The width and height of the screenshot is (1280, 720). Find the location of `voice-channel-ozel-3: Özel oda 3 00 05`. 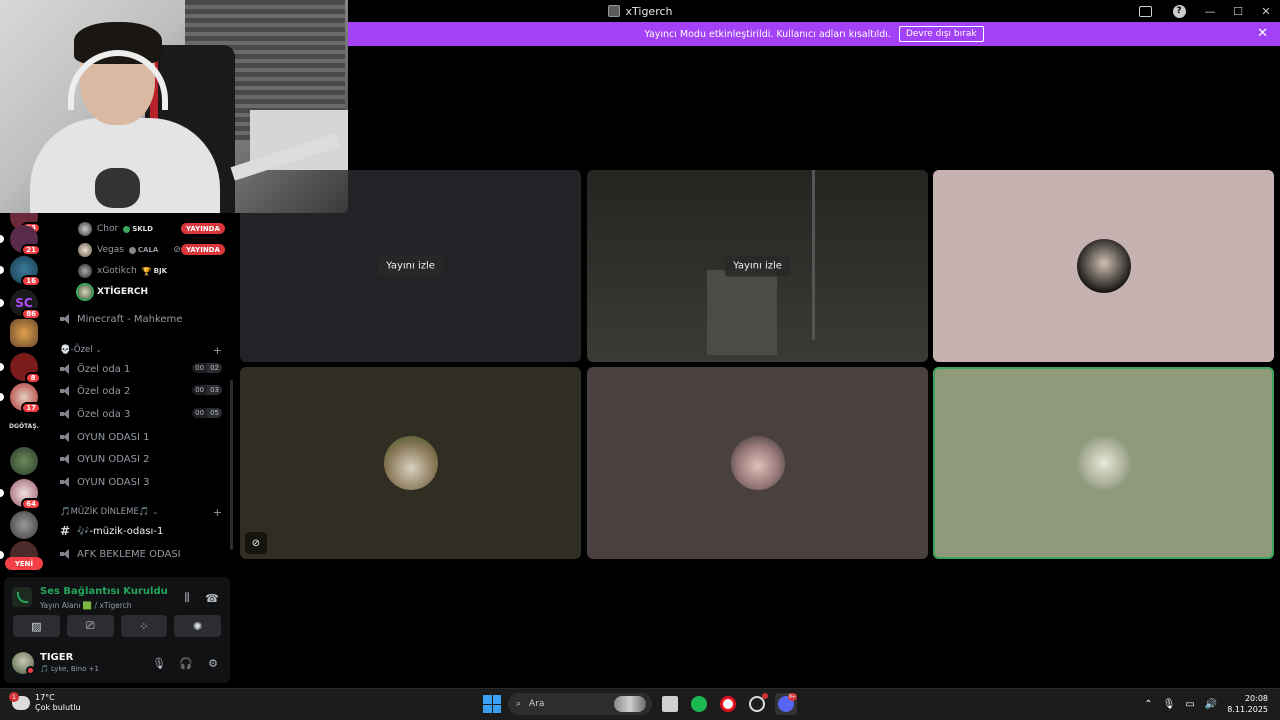

voice-channel-ozel-3: Özel oda 3 00 05 is located at coordinates (143, 414).